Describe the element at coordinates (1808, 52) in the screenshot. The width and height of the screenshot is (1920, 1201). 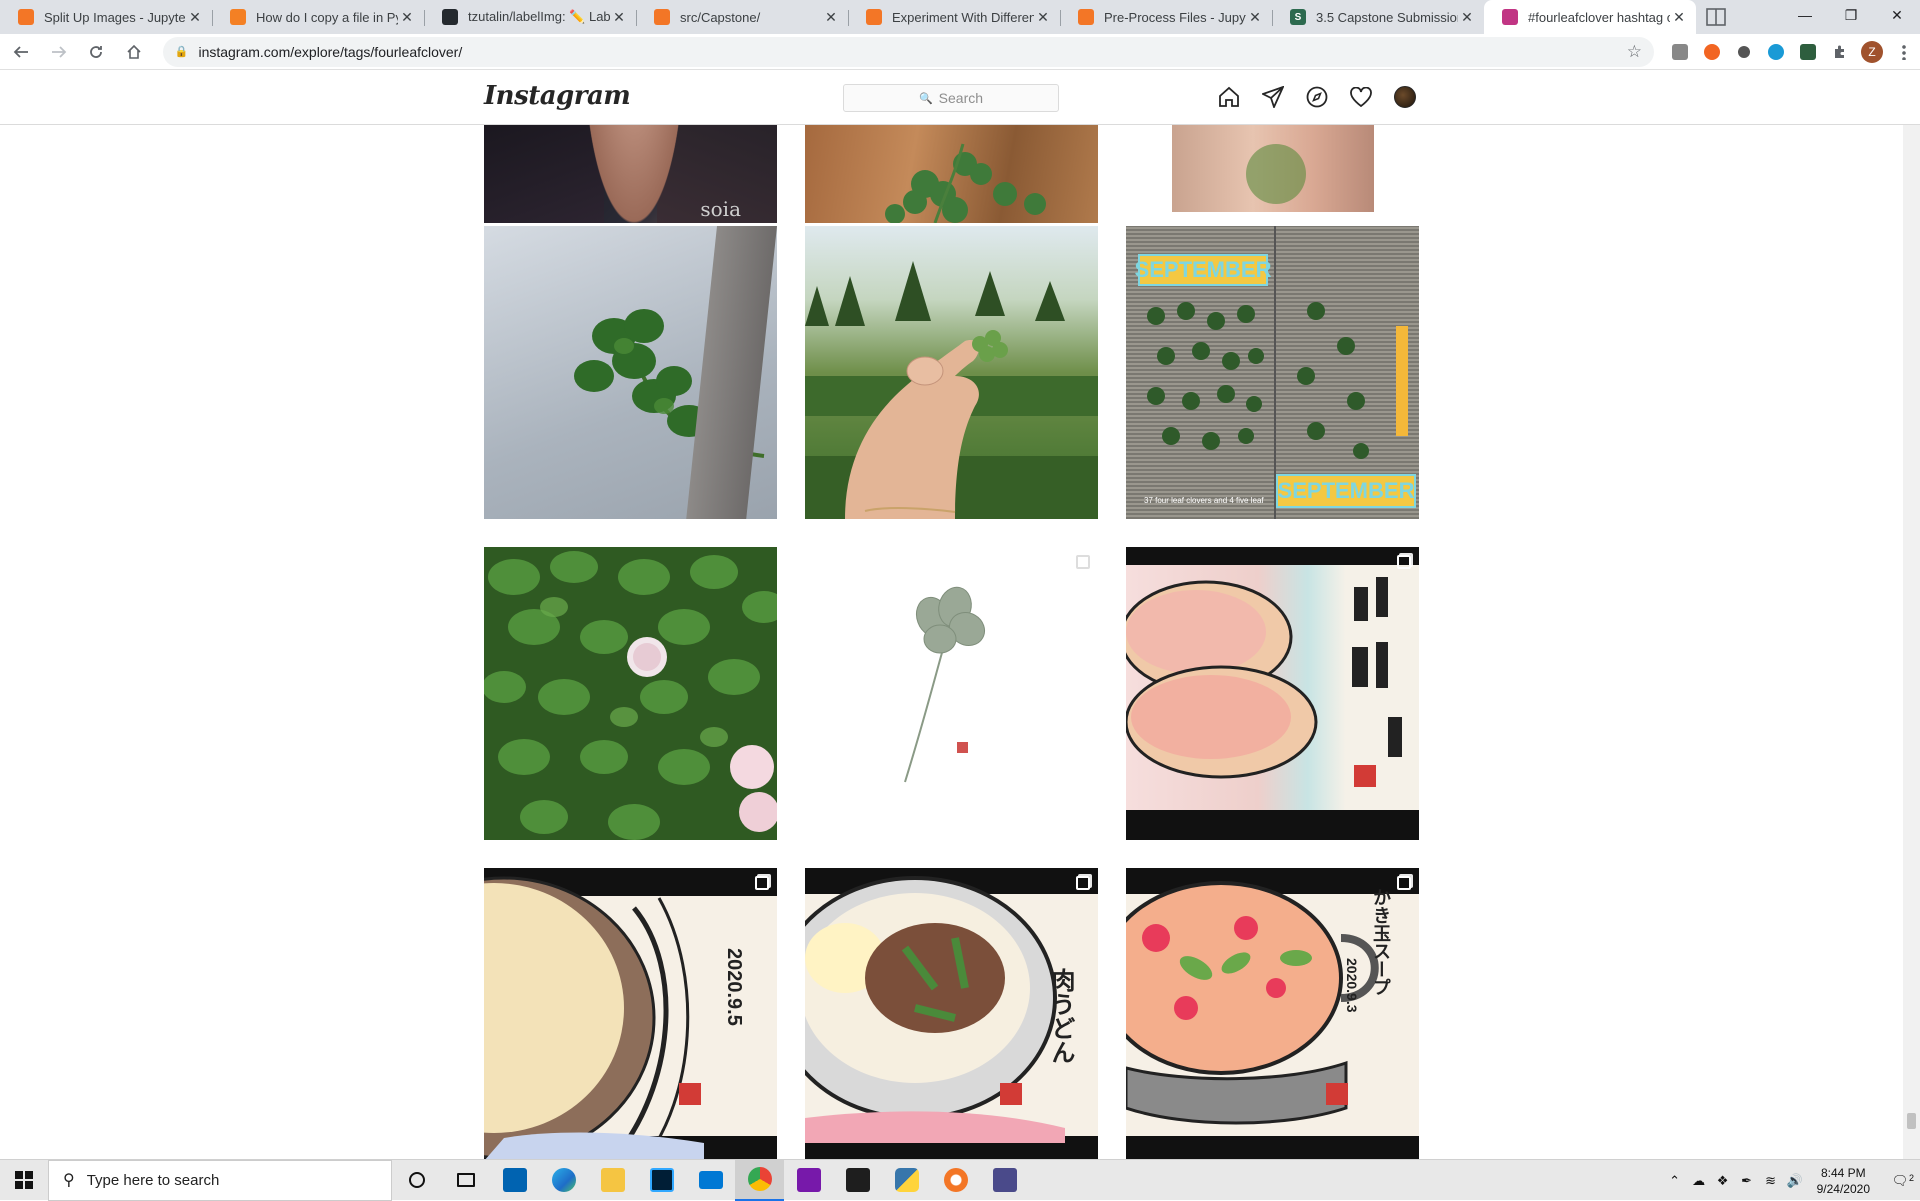
I see `extension-green-icon` at that location.